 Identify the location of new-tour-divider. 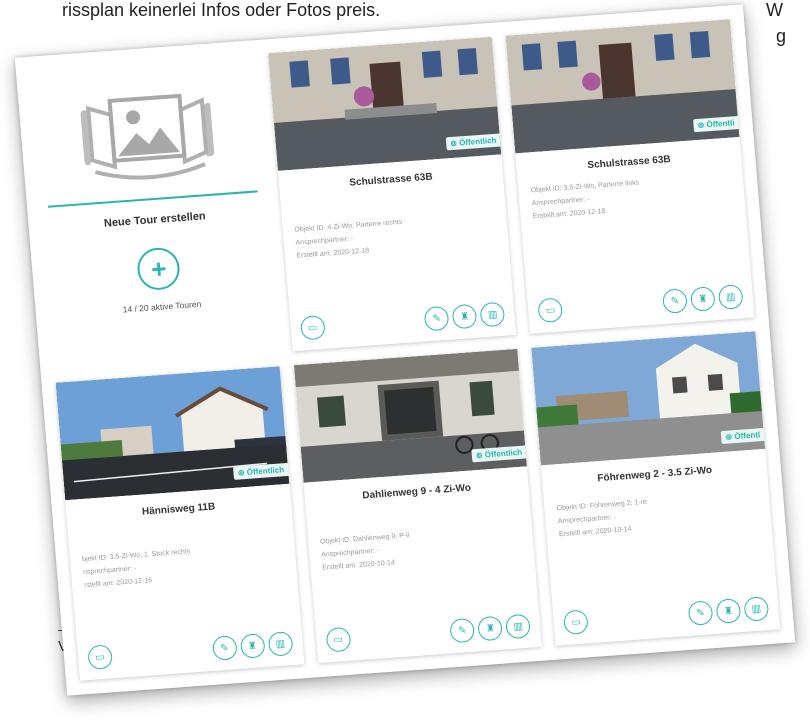
(153, 199).